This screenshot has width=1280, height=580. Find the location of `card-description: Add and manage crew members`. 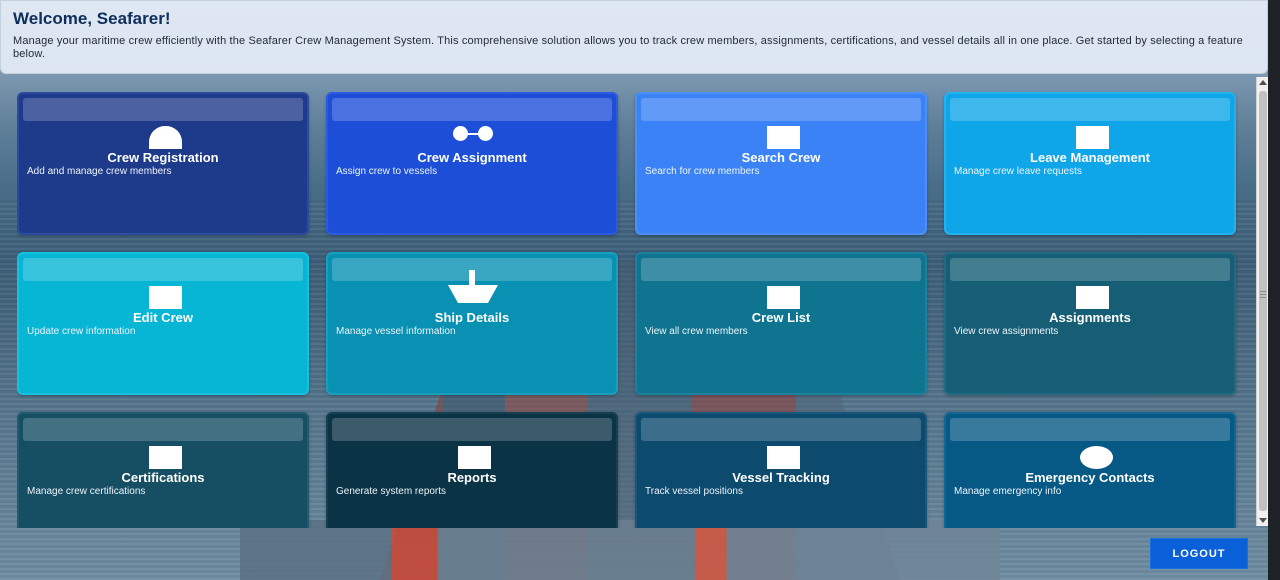

card-description: Add and manage crew members is located at coordinates (99, 171).